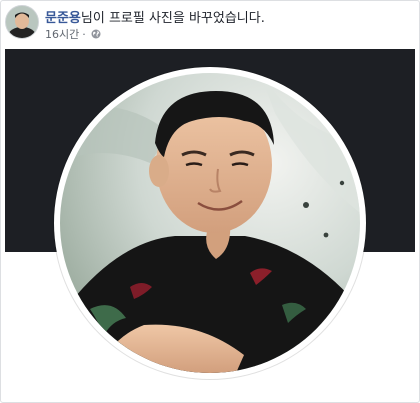 The height and width of the screenshot is (403, 420). What do you see at coordinates (62, 34) in the screenshot?
I see `post-timestamp: 16시간` at bounding box center [62, 34].